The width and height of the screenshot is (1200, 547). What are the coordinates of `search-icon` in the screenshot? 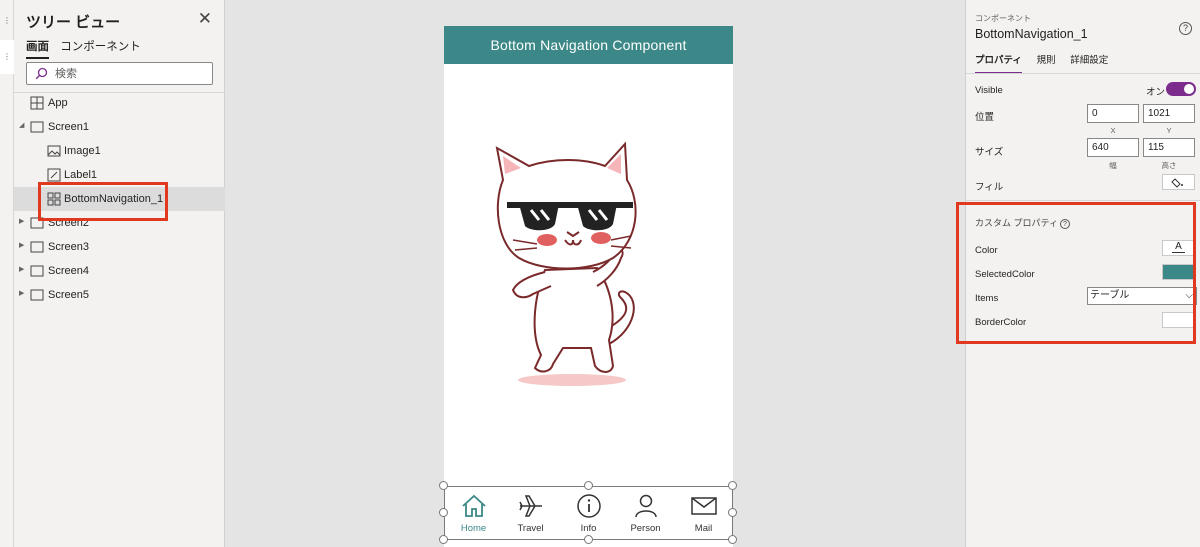 It's located at (41, 73).